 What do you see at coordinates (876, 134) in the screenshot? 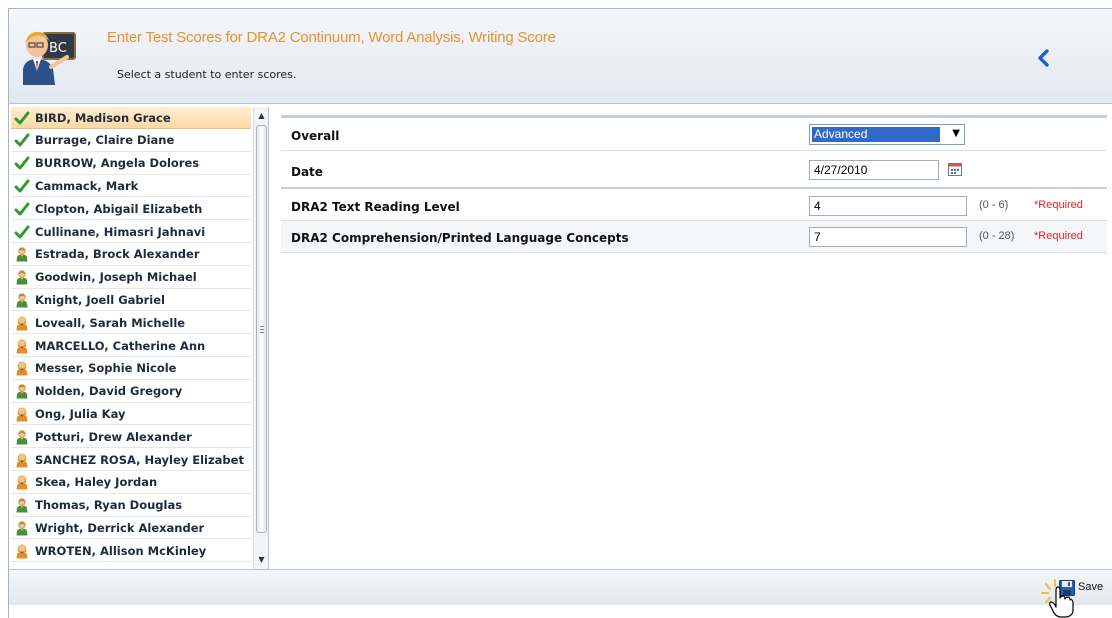
I see `overall-selected-value: Advanced` at bounding box center [876, 134].